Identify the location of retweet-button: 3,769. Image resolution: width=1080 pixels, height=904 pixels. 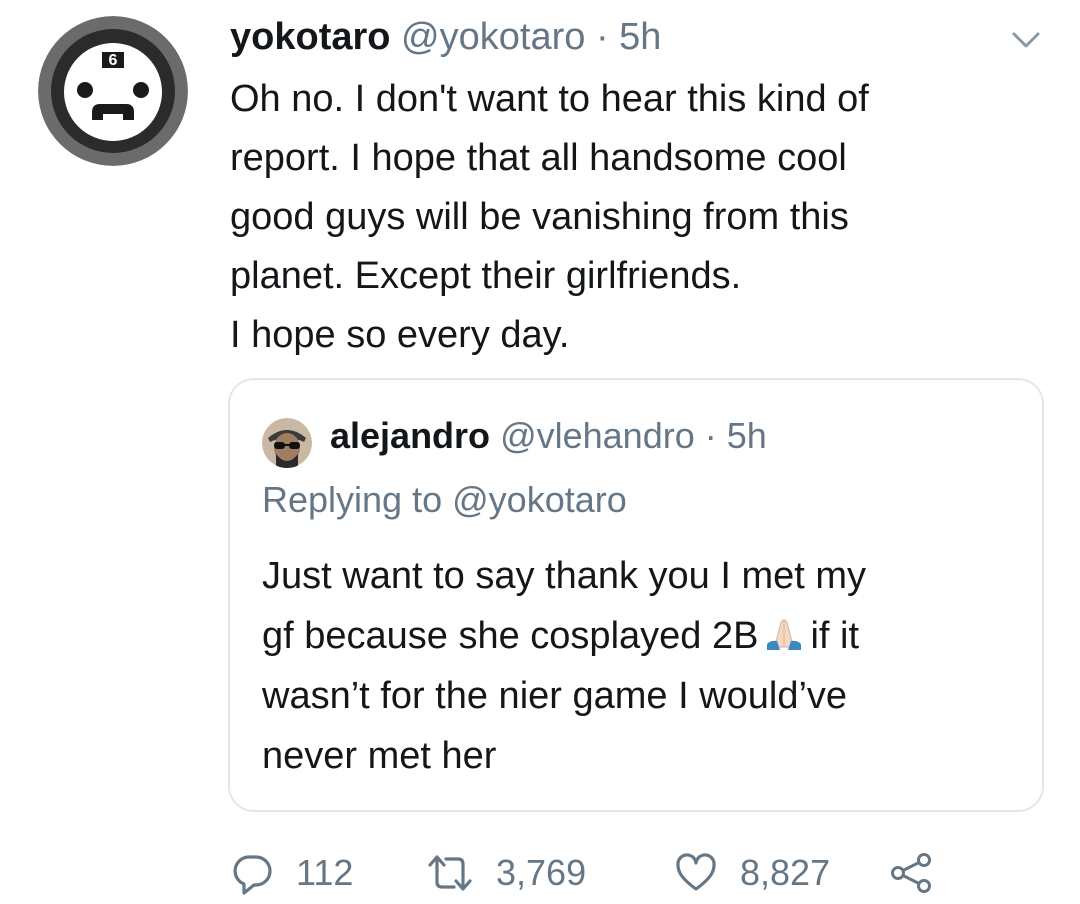
(506, 873).